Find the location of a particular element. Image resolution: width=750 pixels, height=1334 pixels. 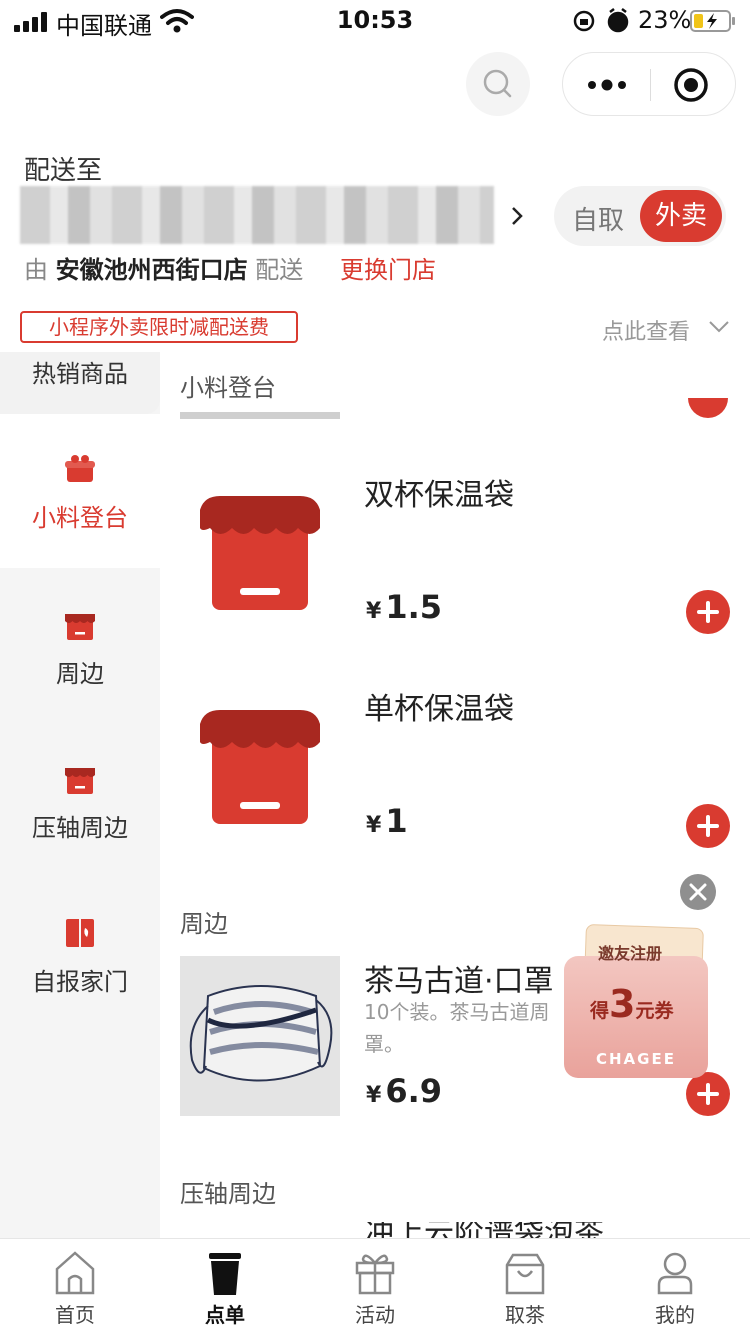

product-name-partial: 冲上云阶谱袋泡茶 is located at coordinates (489, 1230).